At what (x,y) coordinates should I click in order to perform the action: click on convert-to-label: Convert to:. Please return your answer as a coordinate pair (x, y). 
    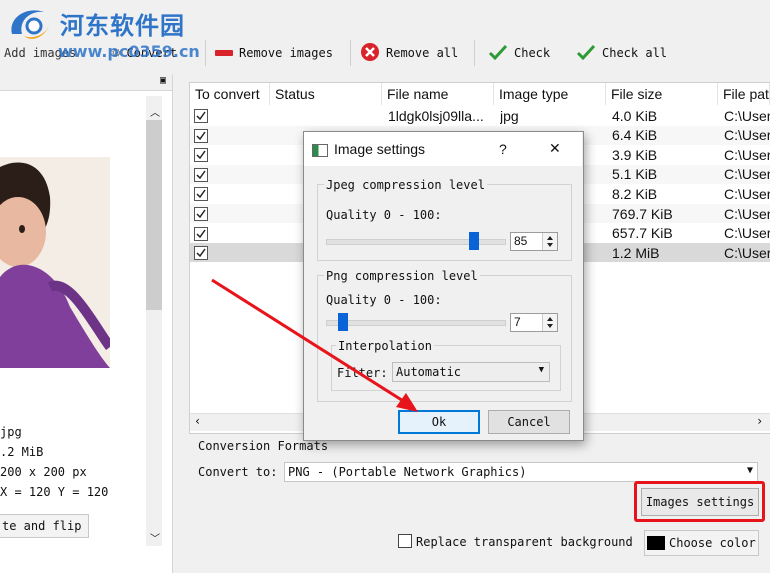
    Looking at the image, I should click on (238, 472).